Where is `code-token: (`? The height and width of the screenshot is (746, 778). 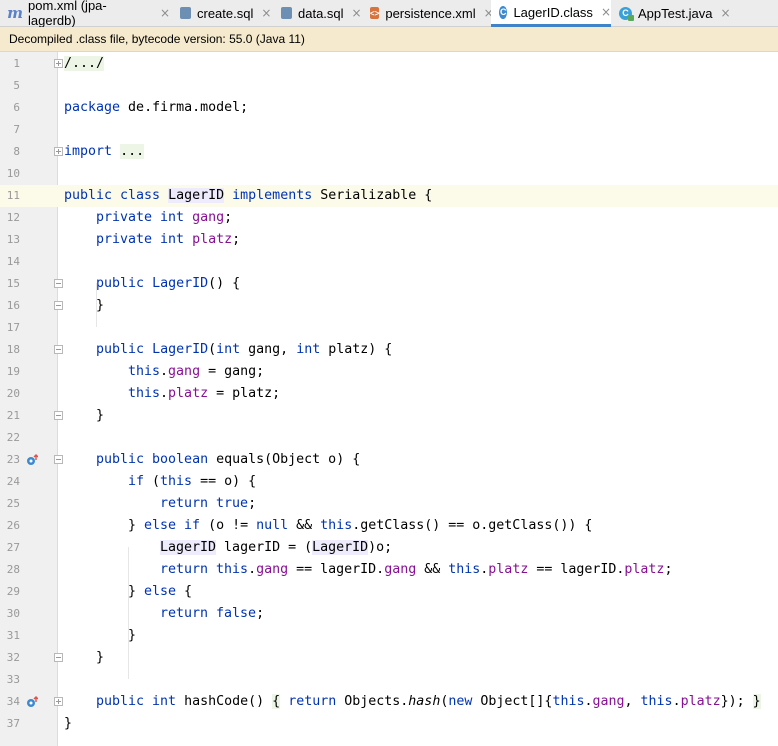 code-token: ( is located at coordinates (212, 349).